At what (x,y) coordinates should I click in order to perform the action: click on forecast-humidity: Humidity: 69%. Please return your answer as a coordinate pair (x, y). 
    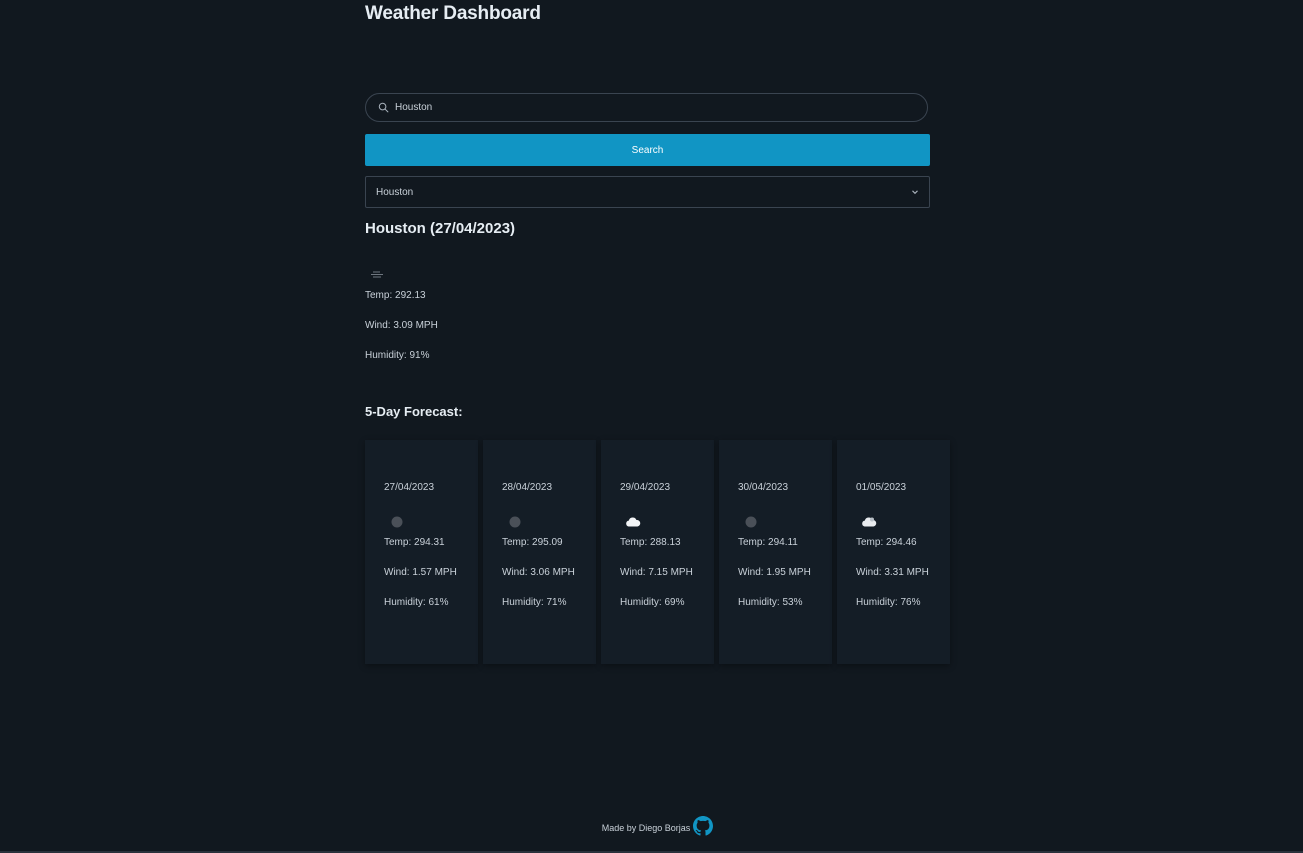
    Looking at the image, I should click on (652, 602).